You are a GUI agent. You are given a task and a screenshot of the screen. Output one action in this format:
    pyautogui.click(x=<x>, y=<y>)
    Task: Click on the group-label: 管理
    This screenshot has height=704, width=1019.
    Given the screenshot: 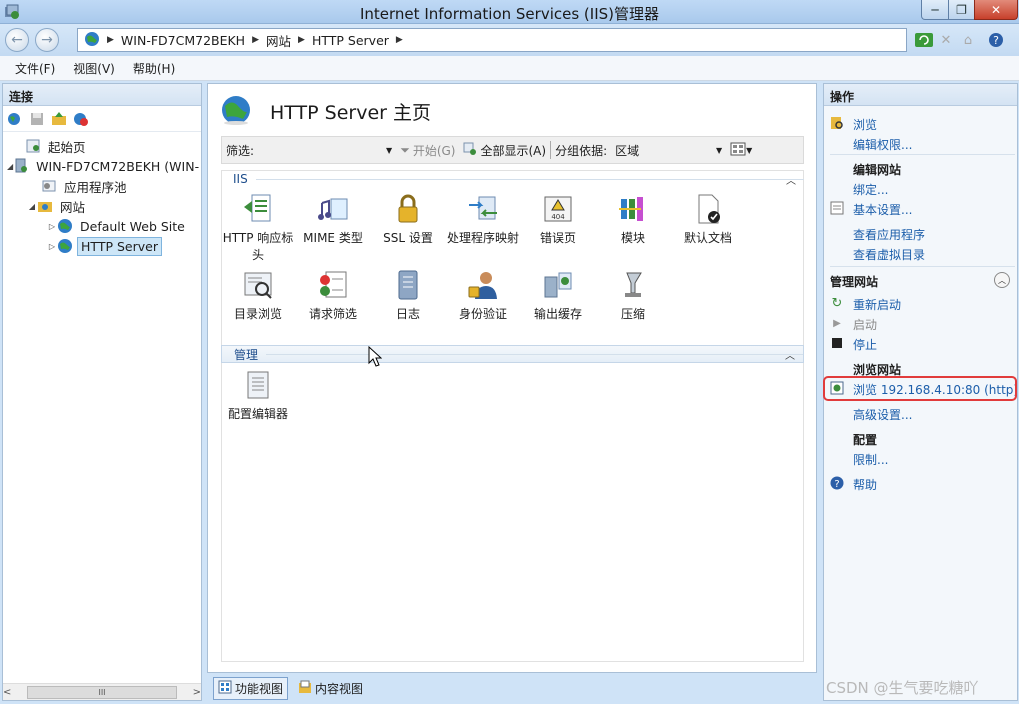 What is the action you would take?
    pyautogui.click(x=246, y=354)
    